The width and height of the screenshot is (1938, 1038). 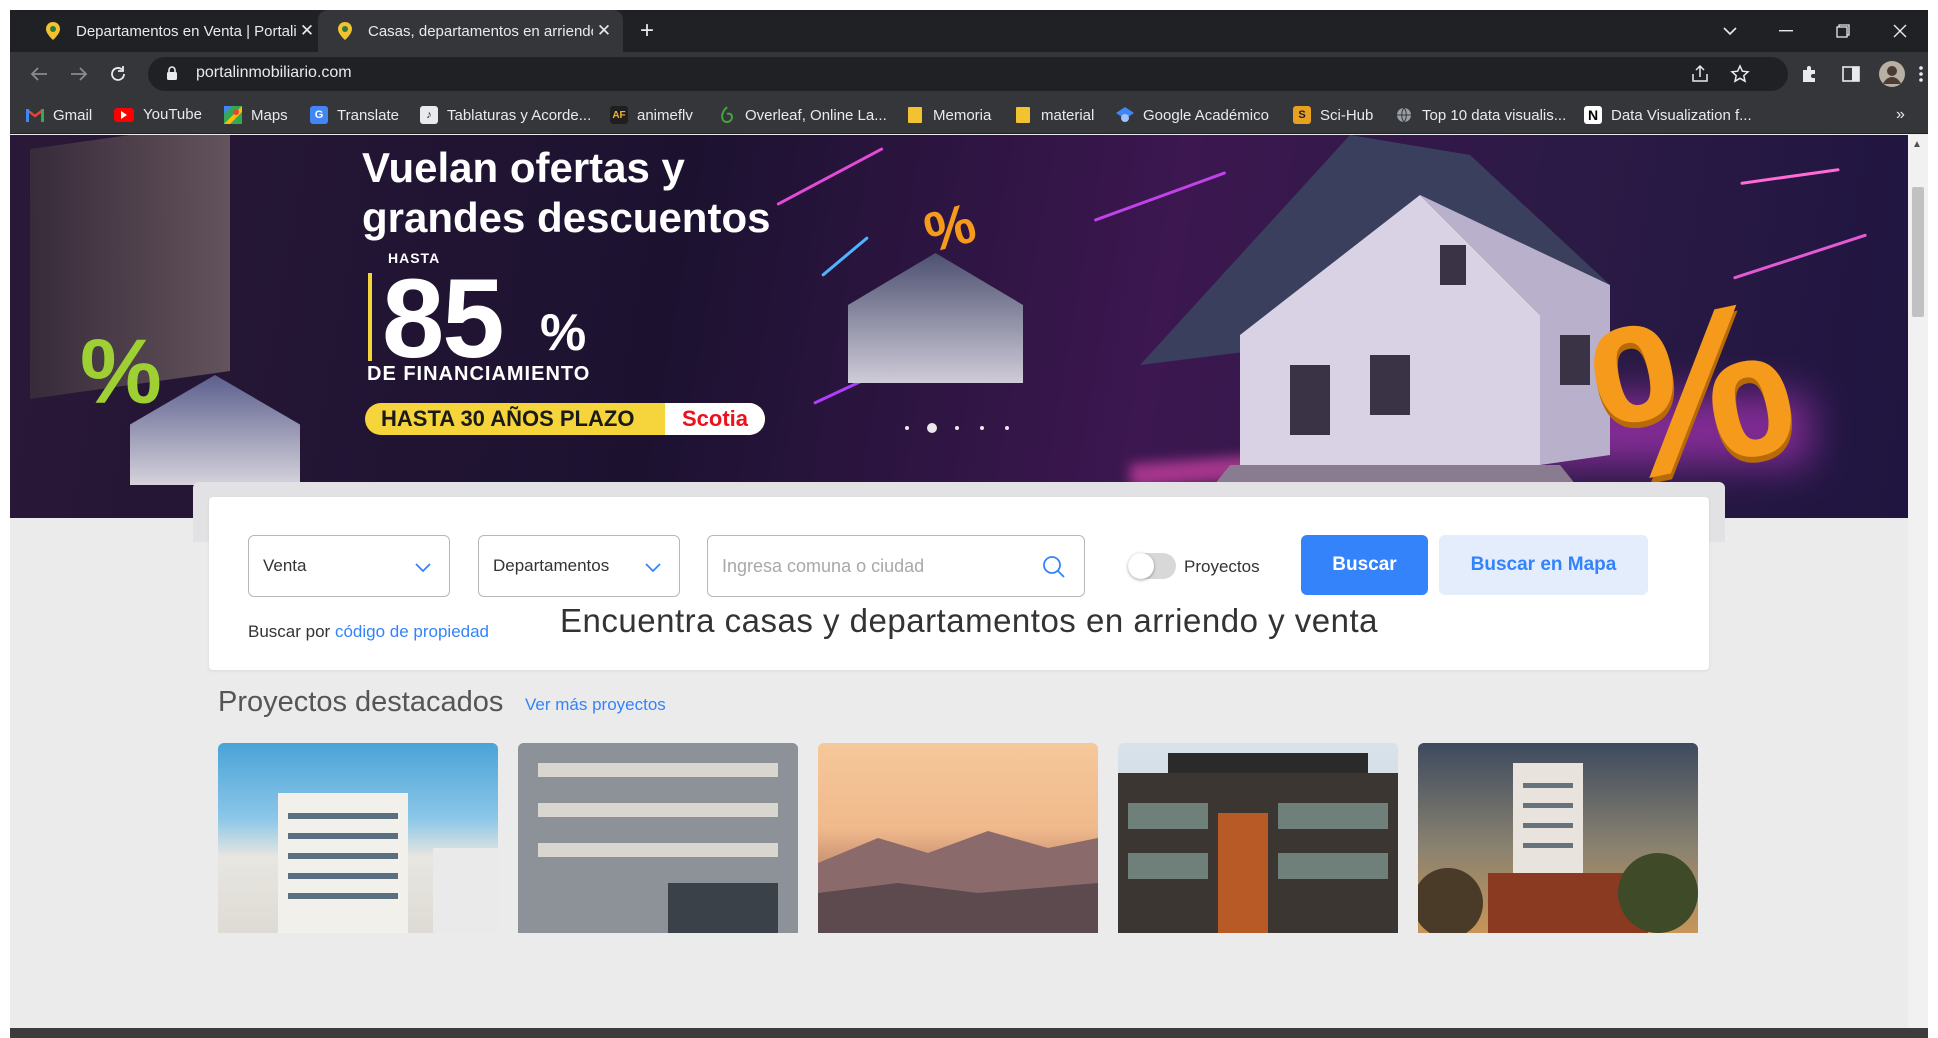 What do you see at coordinates (370, 317) in the screenshot?
I see `hero-accent-bar` at bounding box center [370, 317].